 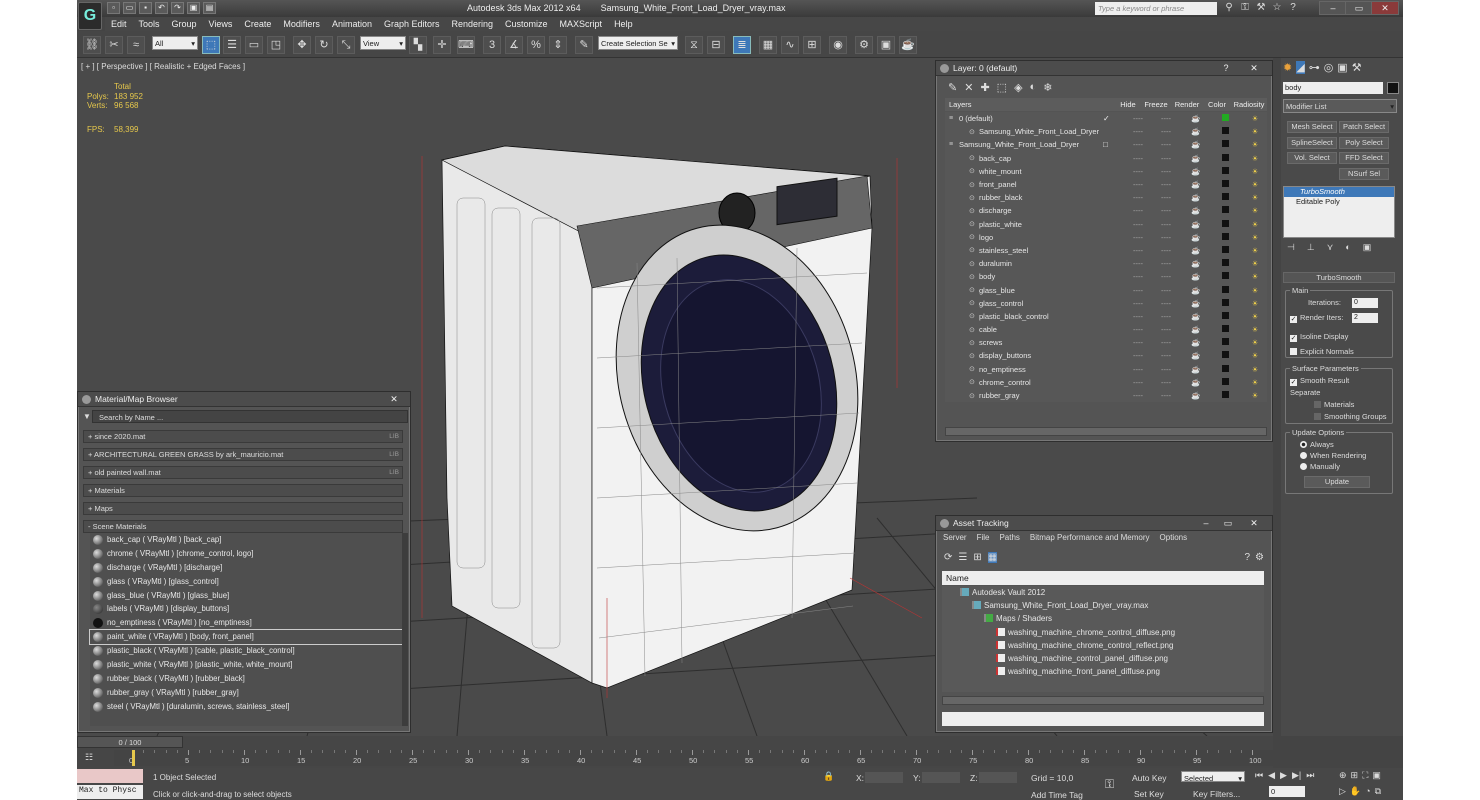 I want to click on next-frame-icon: ▶|, so click(x=1296, y=775).